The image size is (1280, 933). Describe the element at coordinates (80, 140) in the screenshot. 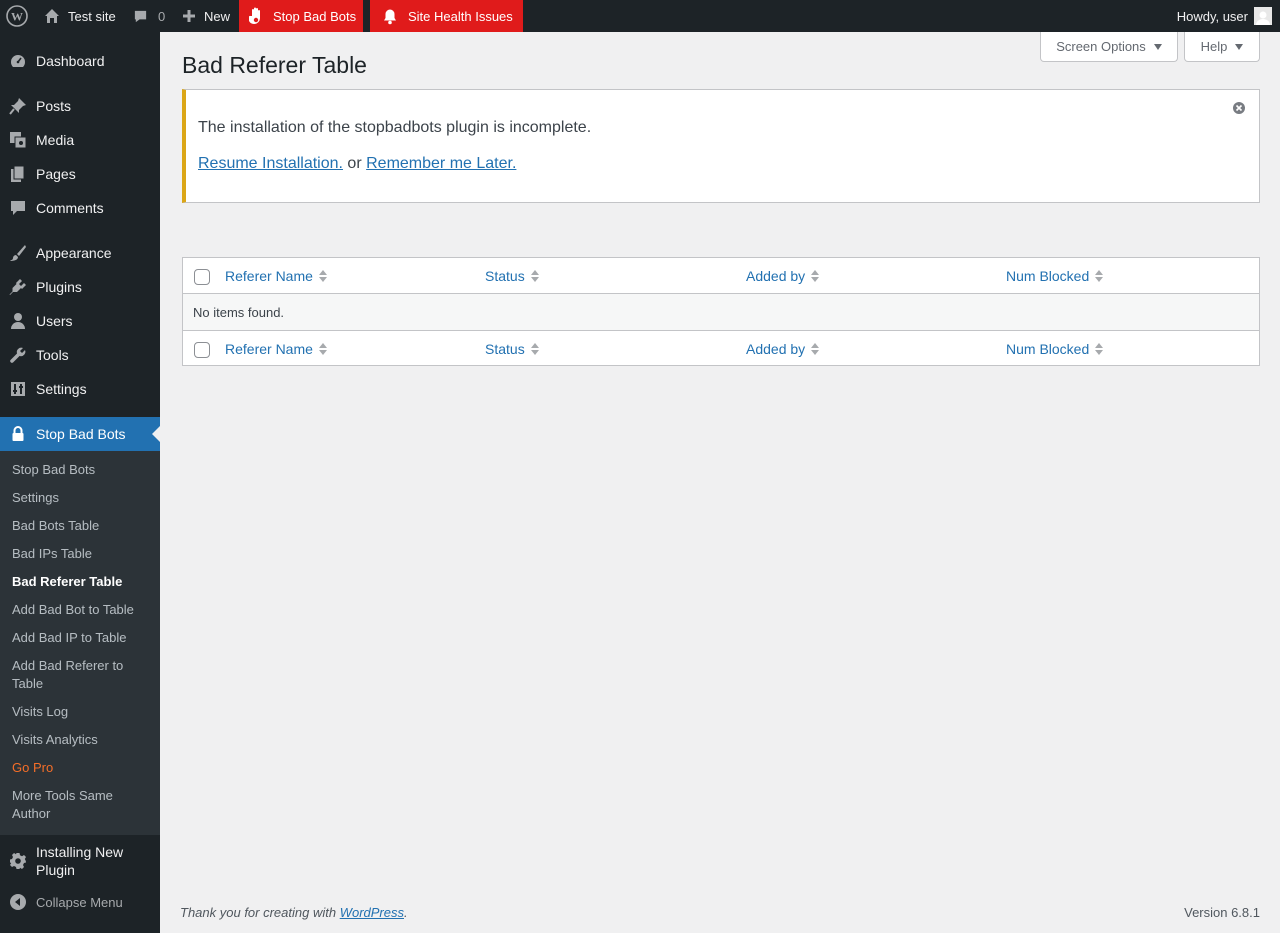

I see `sidebar-item-media: Media` at that location.